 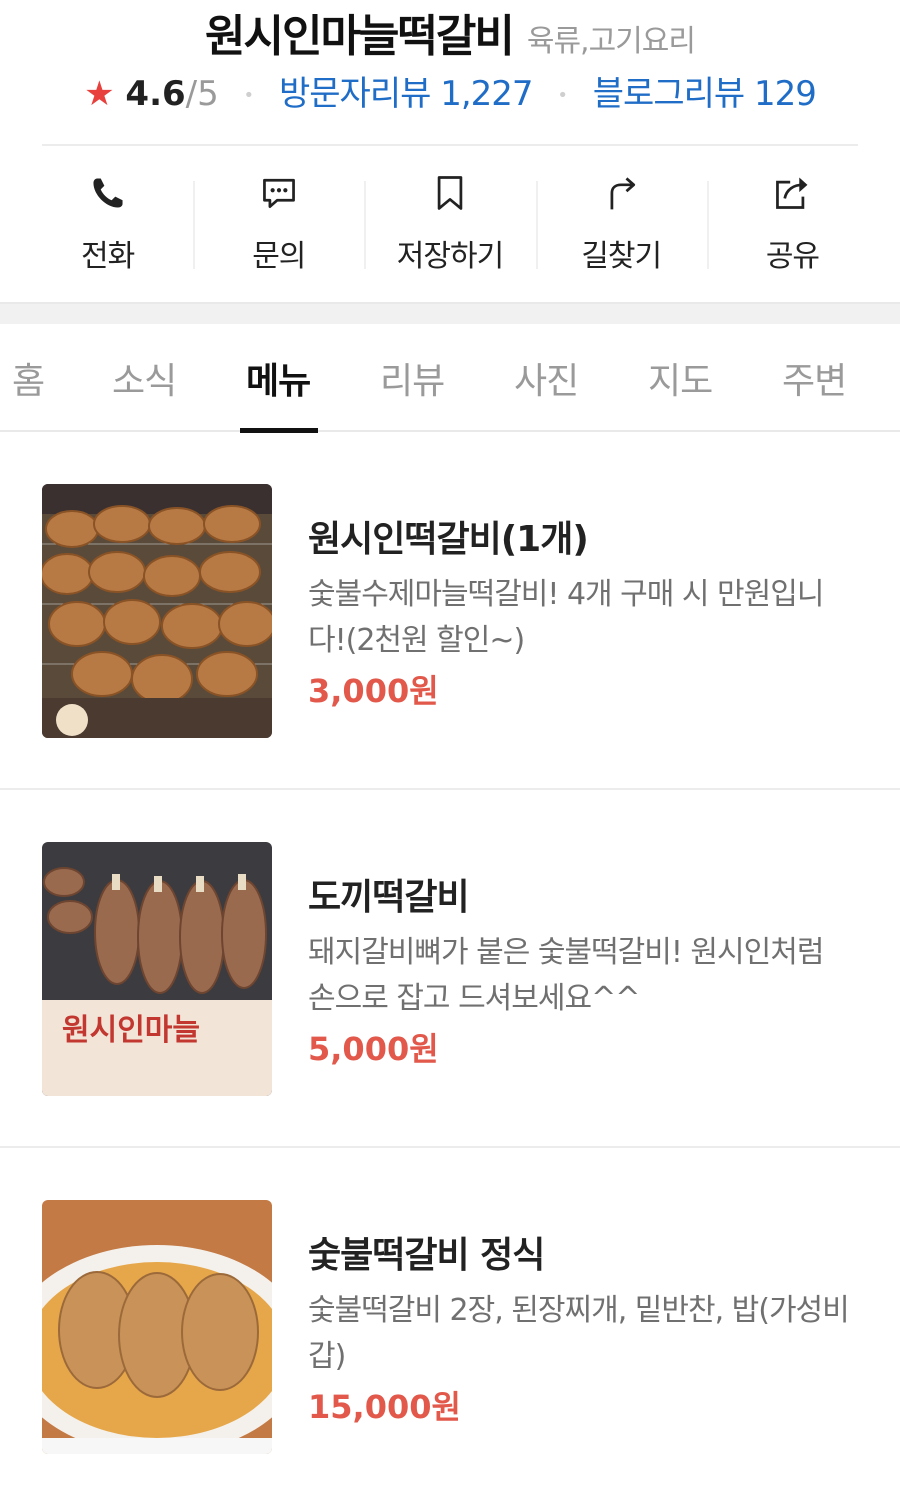 What do you see at coordinates (144, 378) in the screenshot?
I see `tab-news: 소식` at bounding box center [144, 378].